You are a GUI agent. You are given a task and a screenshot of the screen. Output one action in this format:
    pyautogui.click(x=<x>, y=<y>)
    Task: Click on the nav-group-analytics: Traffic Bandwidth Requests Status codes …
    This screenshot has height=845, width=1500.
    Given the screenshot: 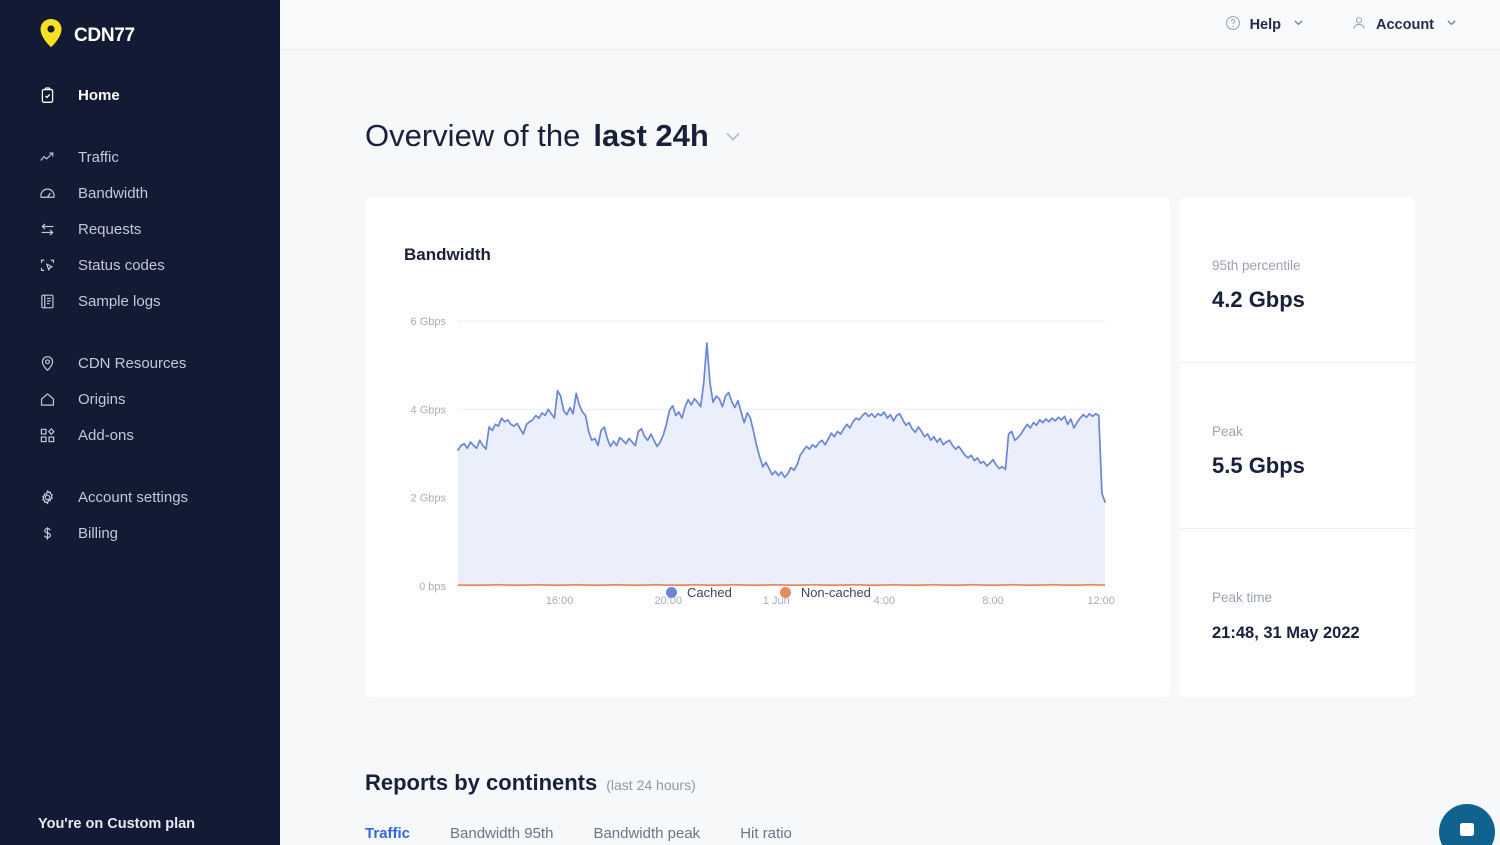 What is the action you would take?
    pyautogui.click(x=140, y=229)
    